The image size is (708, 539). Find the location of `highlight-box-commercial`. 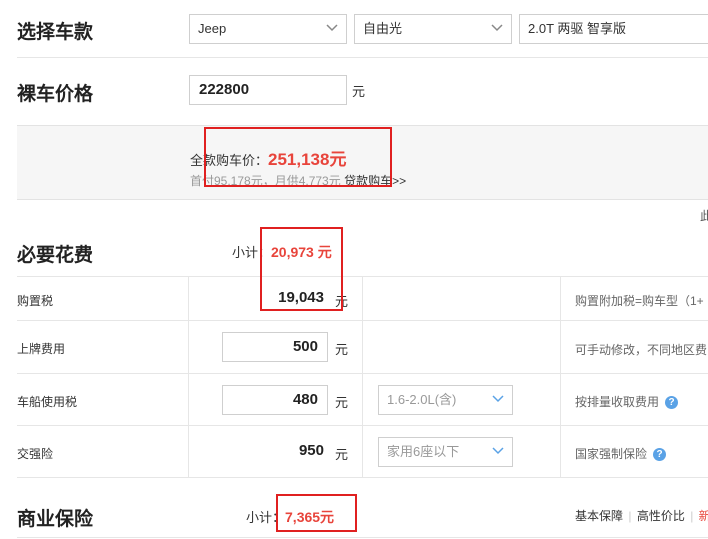

highlight-box-commercial is located at coordinates (316, 513).